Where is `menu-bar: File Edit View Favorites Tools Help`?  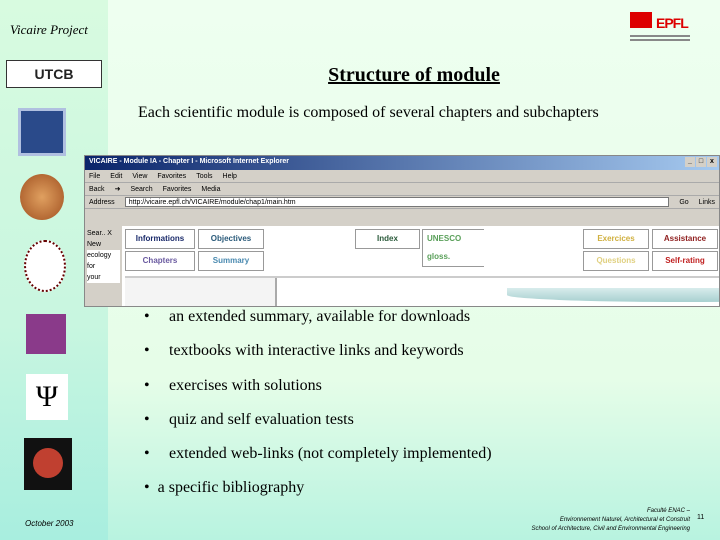 menu-bar: File Edit View Favorites Tools Help is located at coordinates (402, 176).